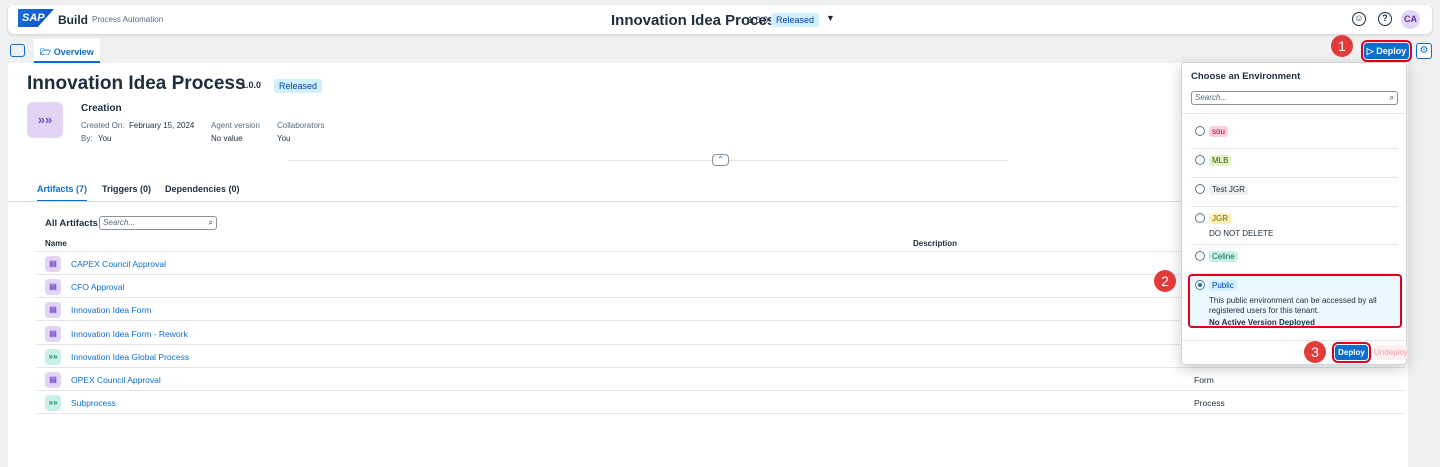  Describe the element at coordinates (87, 138) in the screenshot. I see `by-label: By:` at that location.